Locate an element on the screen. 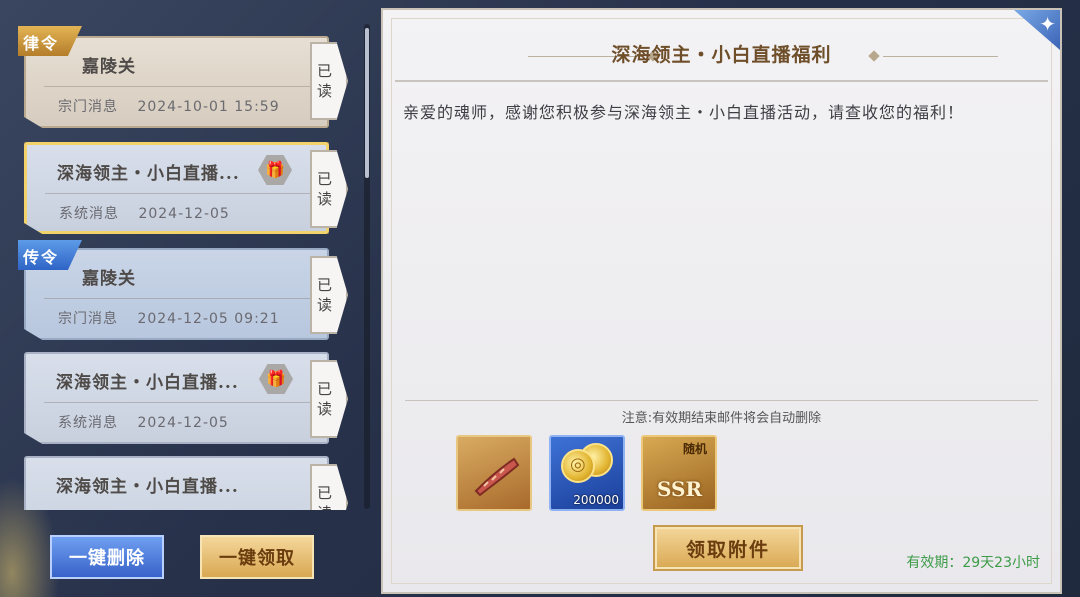 This screenshot has height=597, width=1080. mail-item-timestamp: 2024-12-05 09:21 is located at coordinates (208, 319).